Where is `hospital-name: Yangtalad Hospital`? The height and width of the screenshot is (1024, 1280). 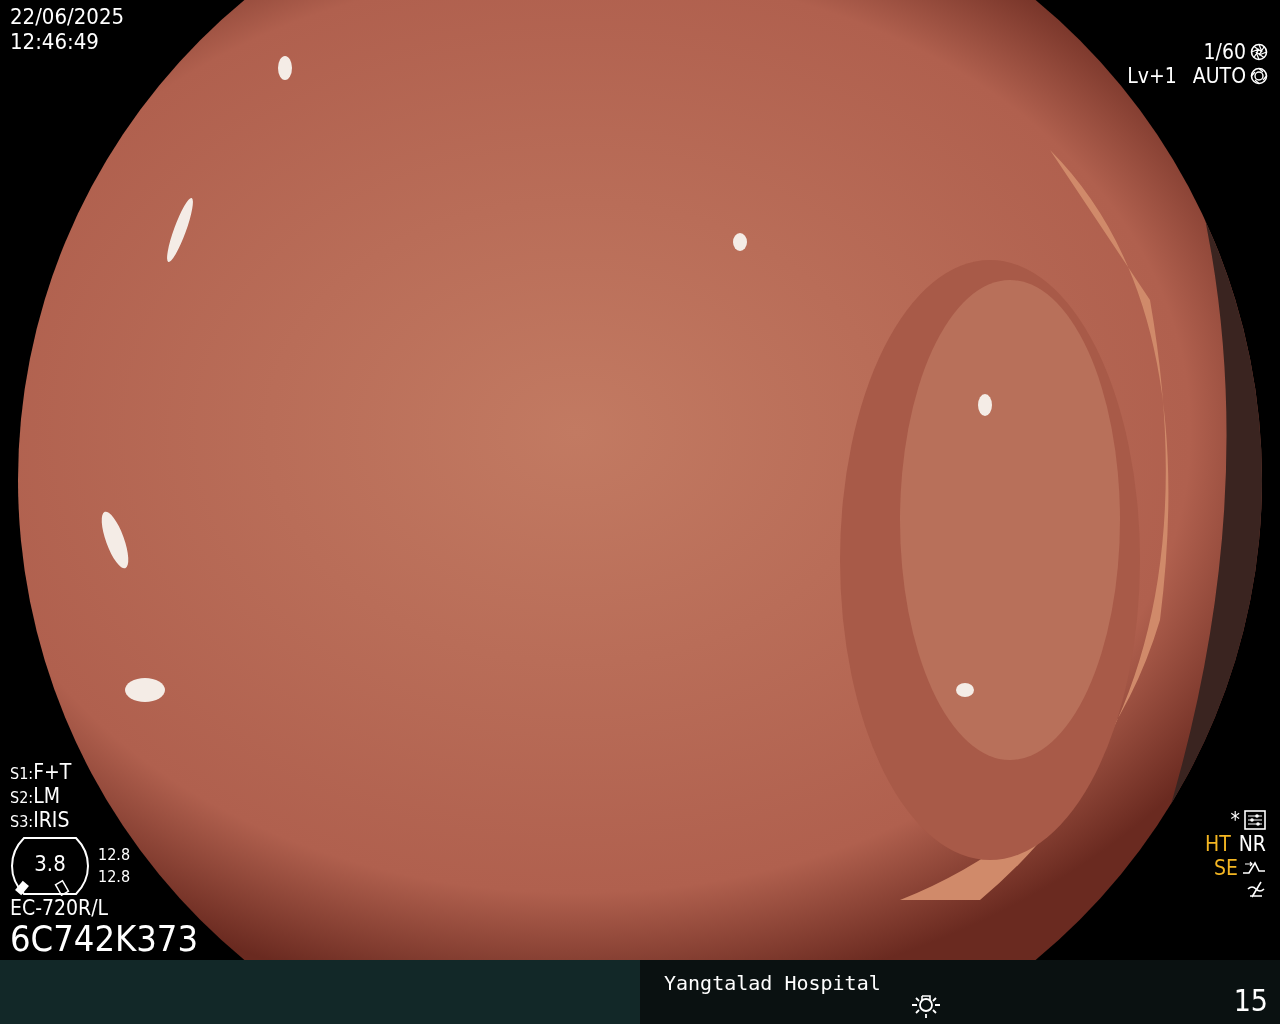
hospital-name: Yangtalad Hospital is located at coordinates (772, 983).